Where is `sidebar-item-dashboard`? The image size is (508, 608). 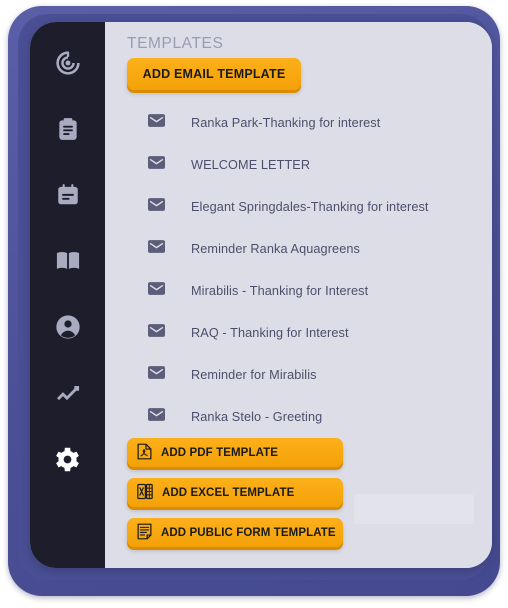
sidebar-item-dashboard is located at coordinates (68, 63).